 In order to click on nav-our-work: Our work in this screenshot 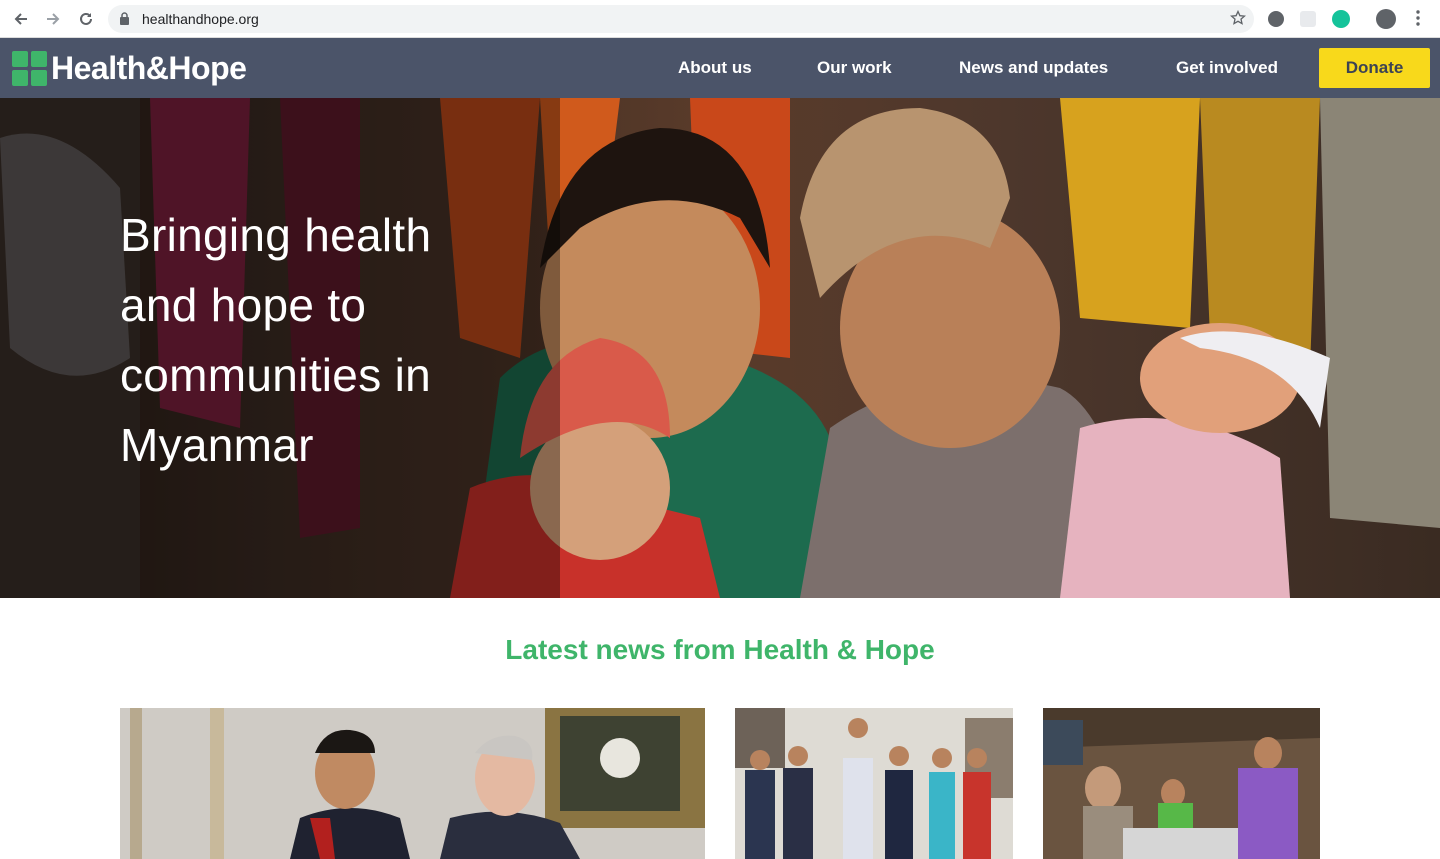, I will do `click(854, 68)`.